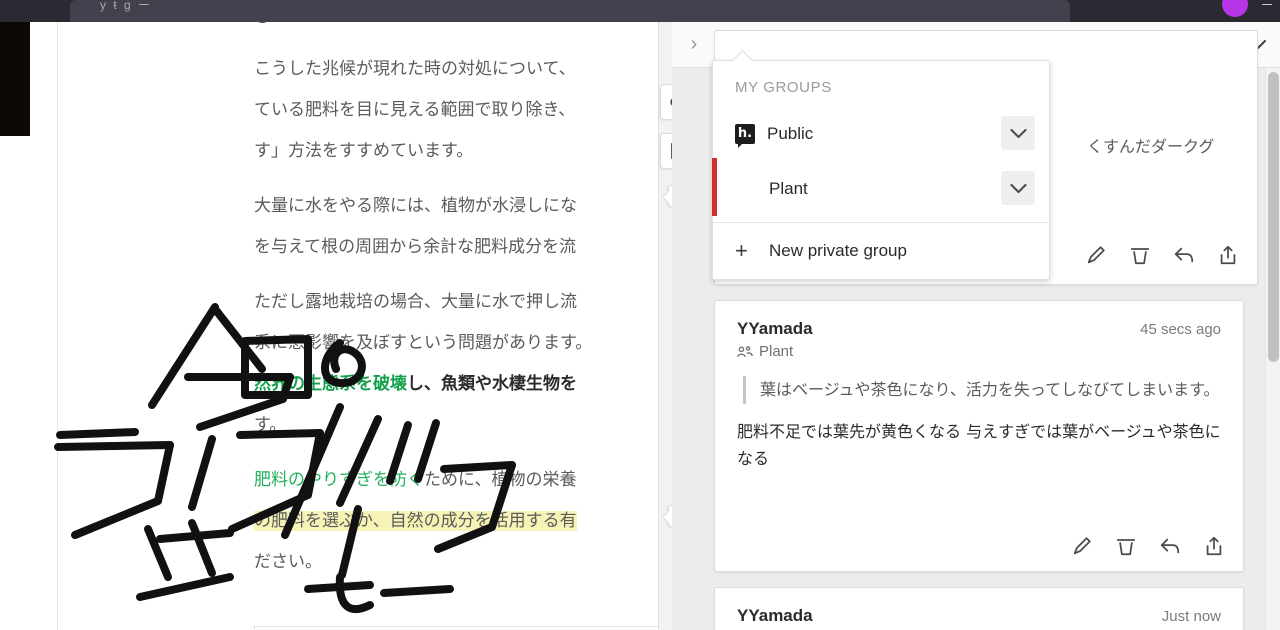 Image resolution: width=1280 pixels, height=630 pixels. What do you see at coordinates (415, 110) in the screenshot?
I see `doc-line-2: ている肥料を目に見える範囲で取り除き、` at bounding box center [415, 110].